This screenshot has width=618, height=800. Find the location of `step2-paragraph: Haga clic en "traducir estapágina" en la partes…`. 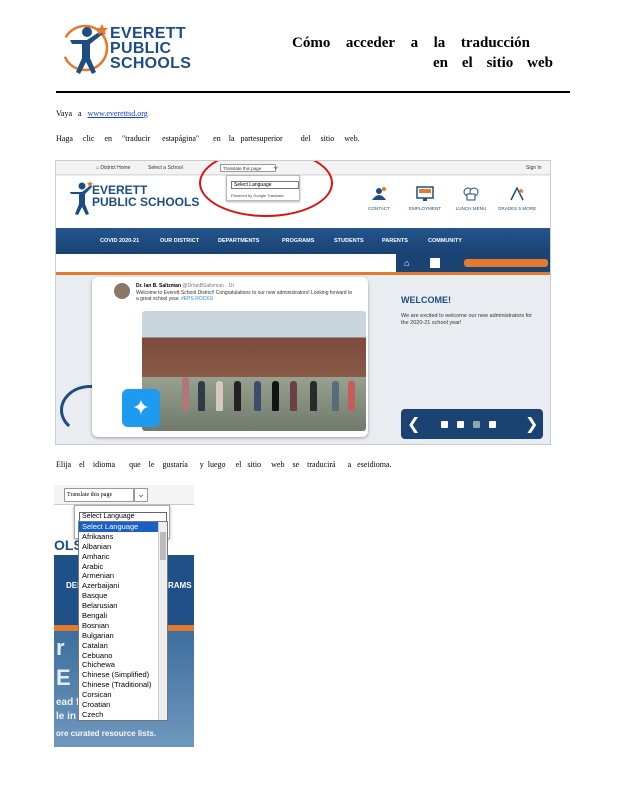

step2-paragraph: Haga clic en "traducir estapágina" en la partes… is located at coordinates (208, 138).